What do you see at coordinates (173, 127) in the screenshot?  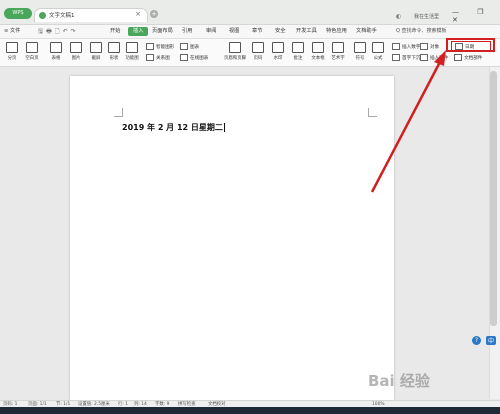 I see `document-text-line: 2019 年 2 月 12 日星期二` at bounding box center [173, 127].